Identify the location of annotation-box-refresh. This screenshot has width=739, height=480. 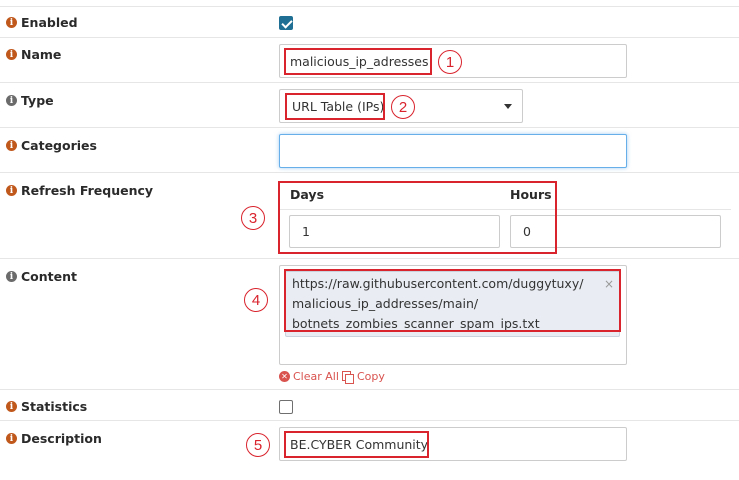
(417, 217).